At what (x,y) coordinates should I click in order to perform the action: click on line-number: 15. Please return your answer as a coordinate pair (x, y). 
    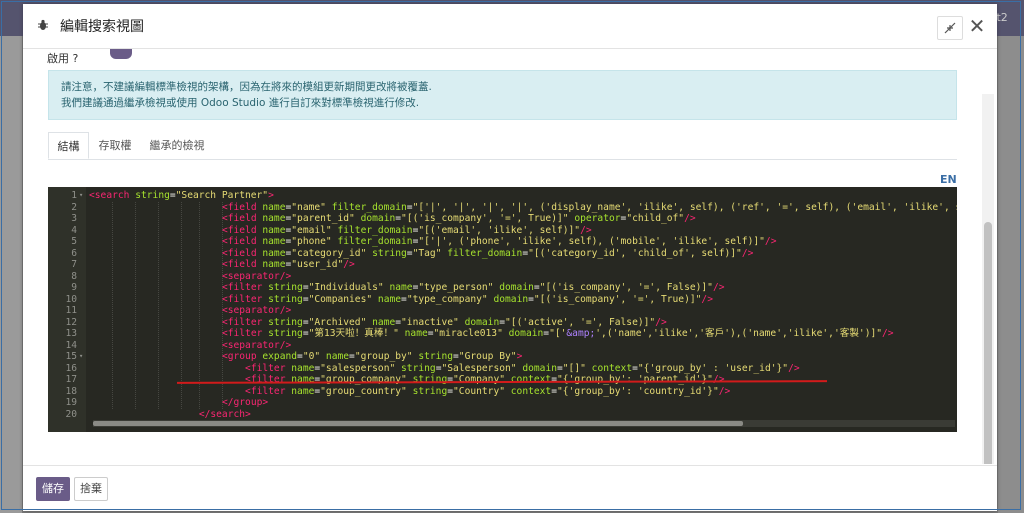
    Looking at the image, I should click on (71, 356).